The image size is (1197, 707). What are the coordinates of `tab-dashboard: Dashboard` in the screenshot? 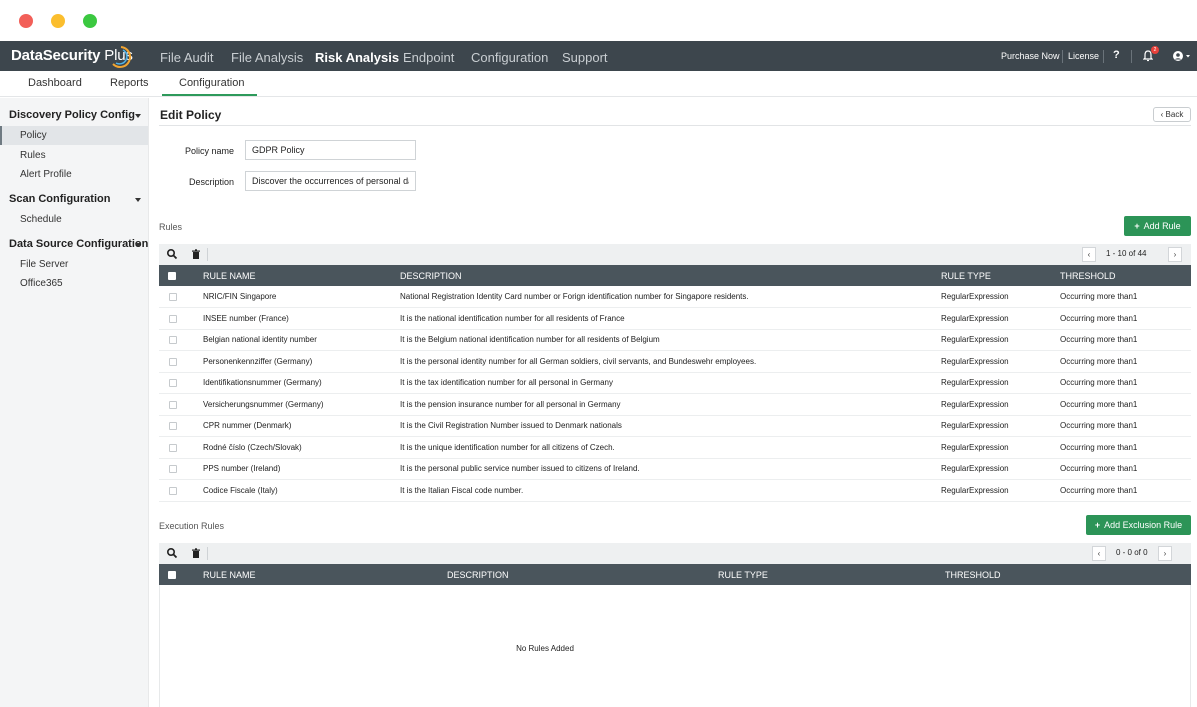 It's located at (55, 83).